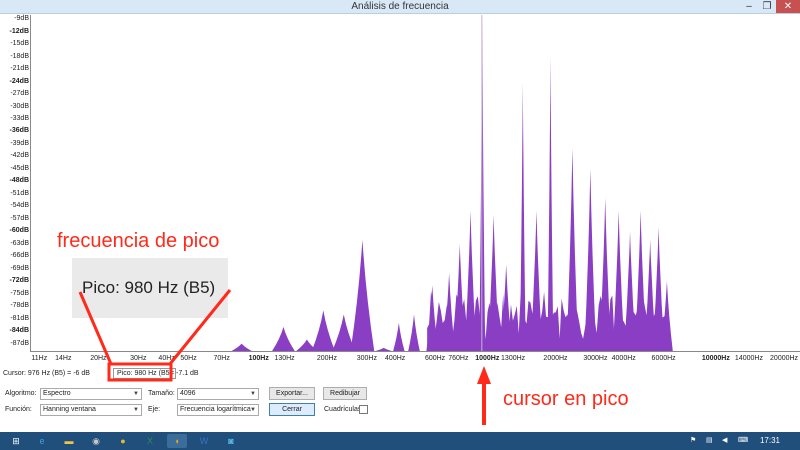  I want to click on volume-icon: ◀, so click(724, 440).